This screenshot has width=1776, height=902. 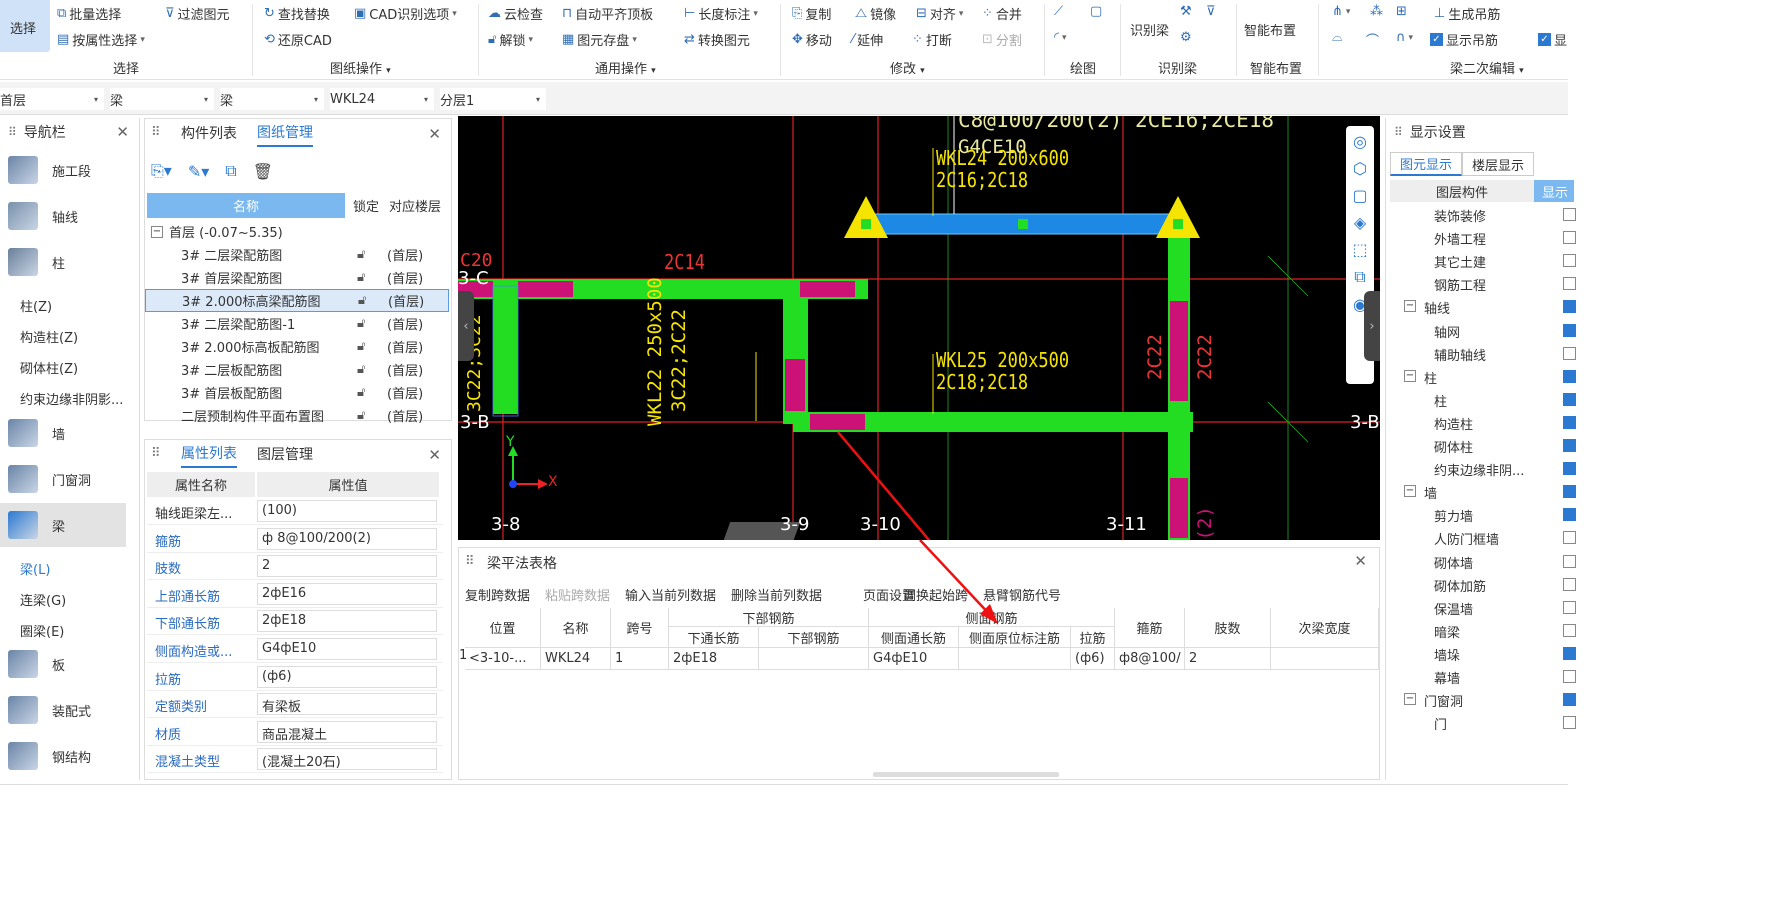 What do you see at coordinates (297, 300) in the screenshot?
I see `drawing-row: 3# 2.000标高梁配筋图 🔓︎ (首层)` at bounding box center [297, 300].